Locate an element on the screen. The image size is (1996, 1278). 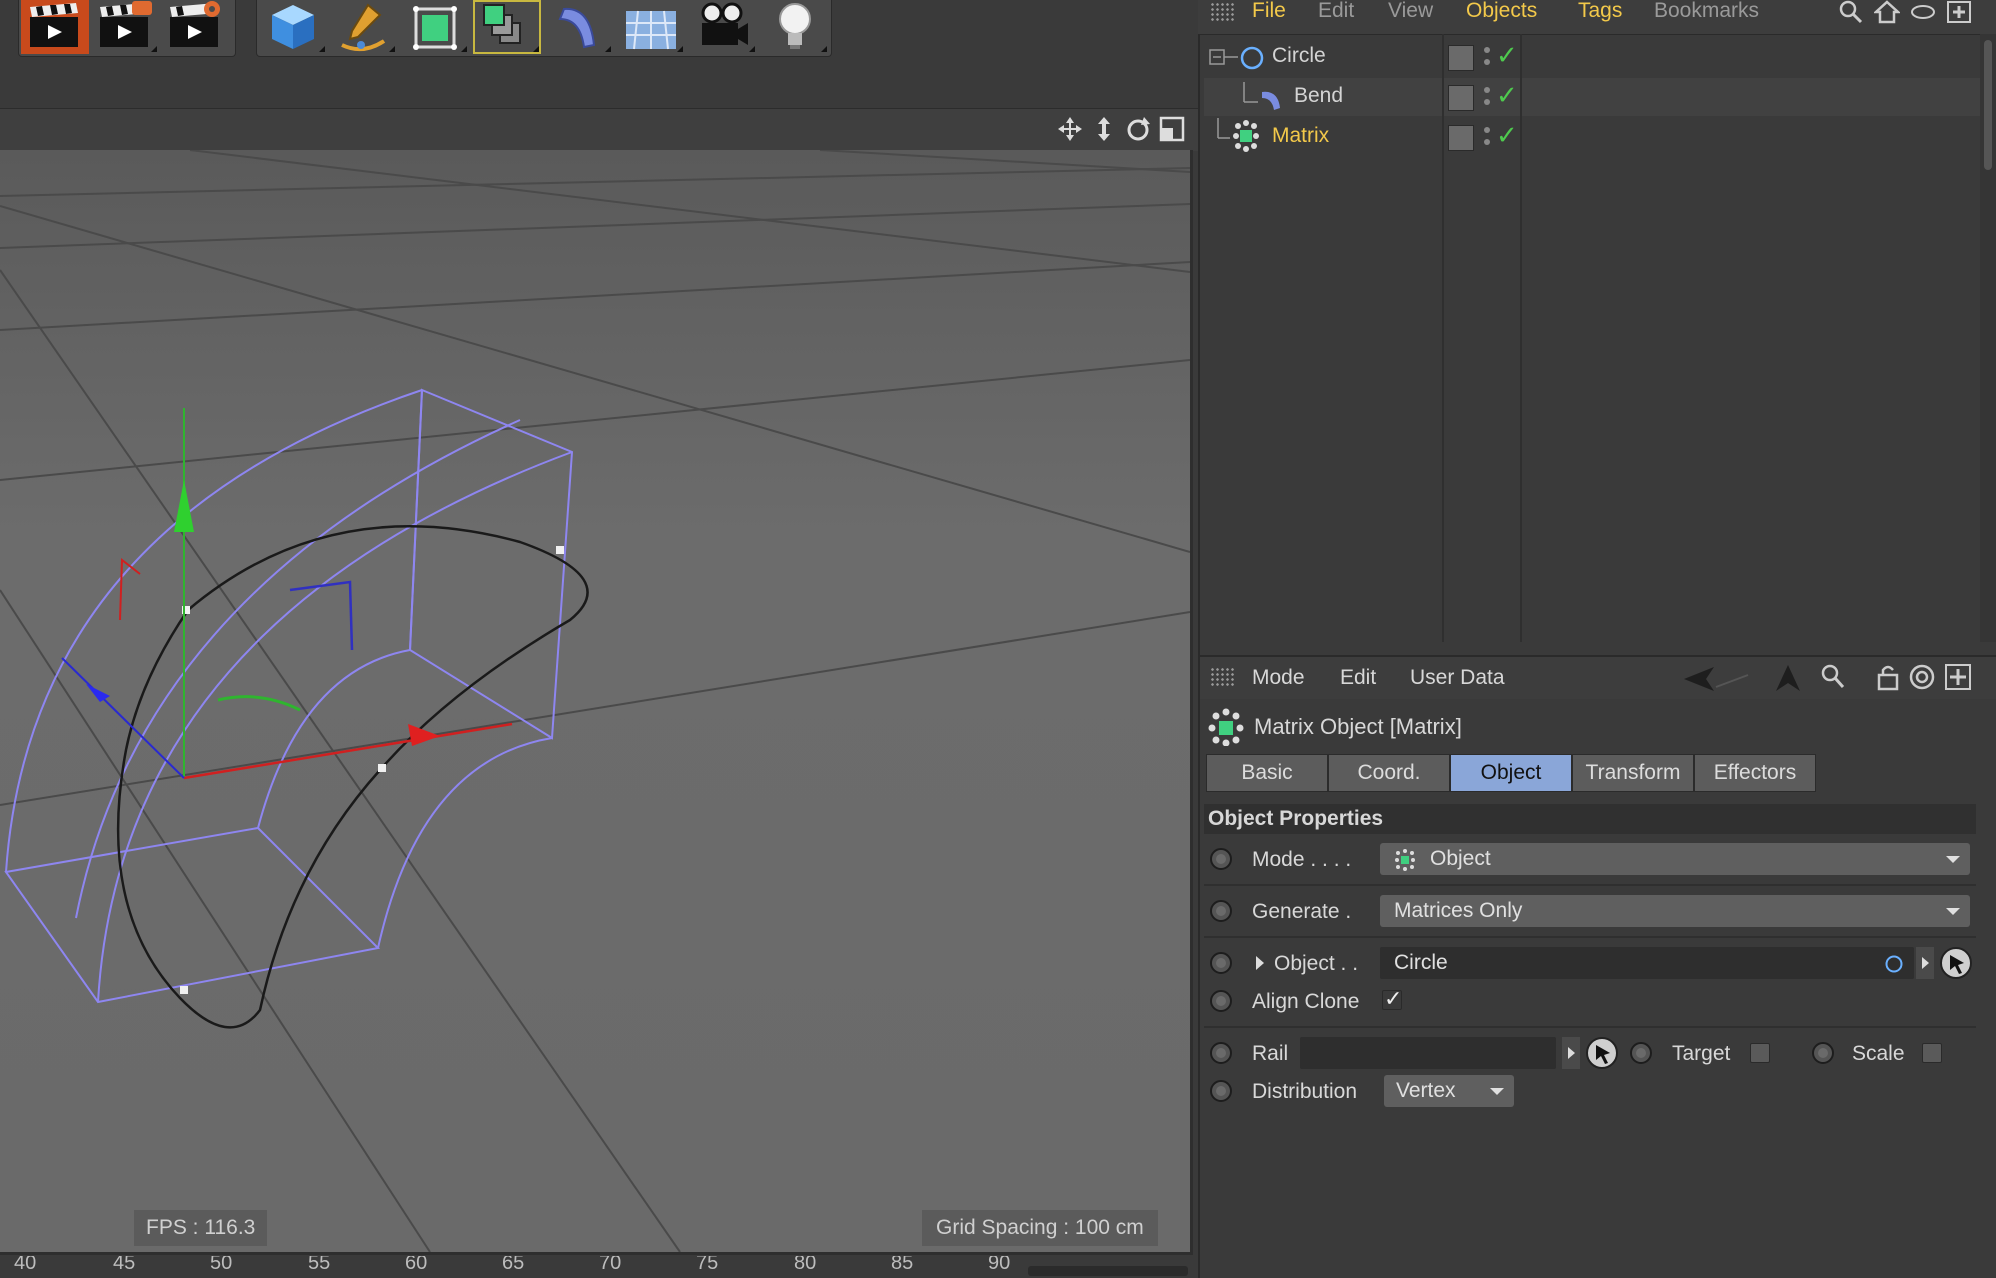
check-icon: ✓ is located at coordinates (1393, 998).